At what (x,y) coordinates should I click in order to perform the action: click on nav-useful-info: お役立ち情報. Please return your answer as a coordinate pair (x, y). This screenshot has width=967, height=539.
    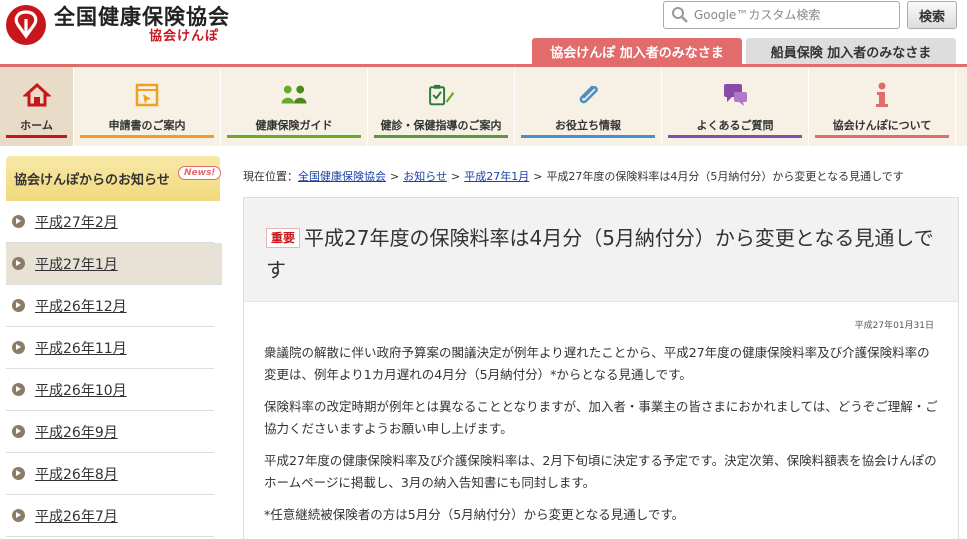
    Looking at the image, I should click on (588, 106).